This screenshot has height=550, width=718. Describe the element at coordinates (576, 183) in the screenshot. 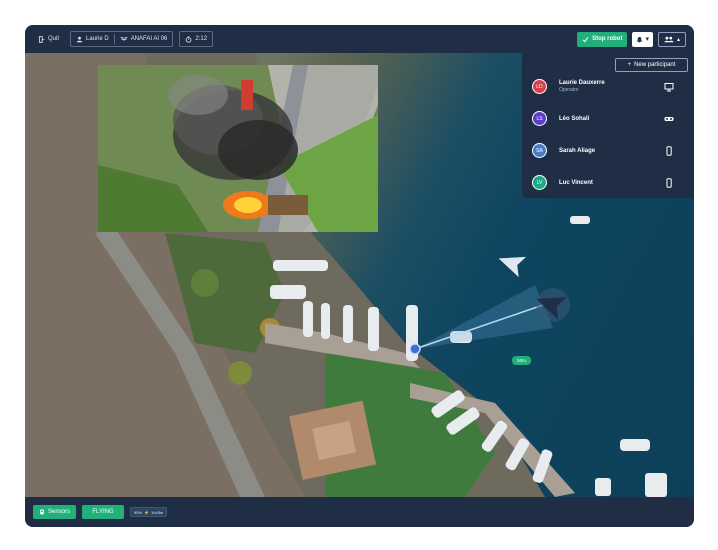

I see `participant-name: Luc Vincent` at that location.